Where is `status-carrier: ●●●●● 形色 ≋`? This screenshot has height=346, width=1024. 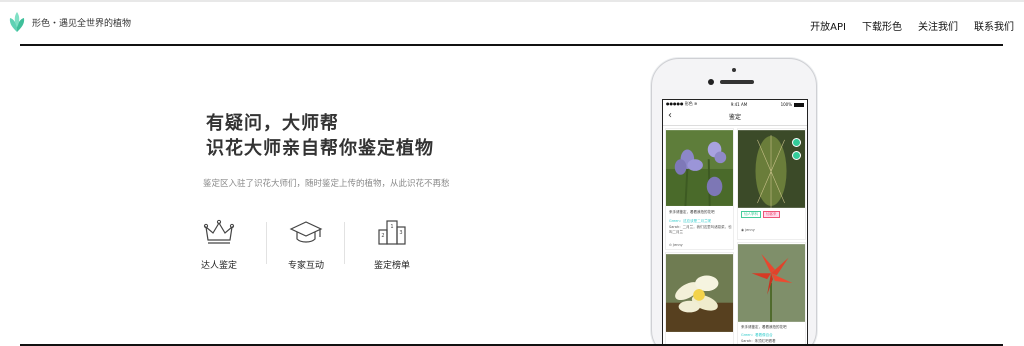 status-carrier: ●●●●● 形色 ≋ is located at coordinates (682, 103).